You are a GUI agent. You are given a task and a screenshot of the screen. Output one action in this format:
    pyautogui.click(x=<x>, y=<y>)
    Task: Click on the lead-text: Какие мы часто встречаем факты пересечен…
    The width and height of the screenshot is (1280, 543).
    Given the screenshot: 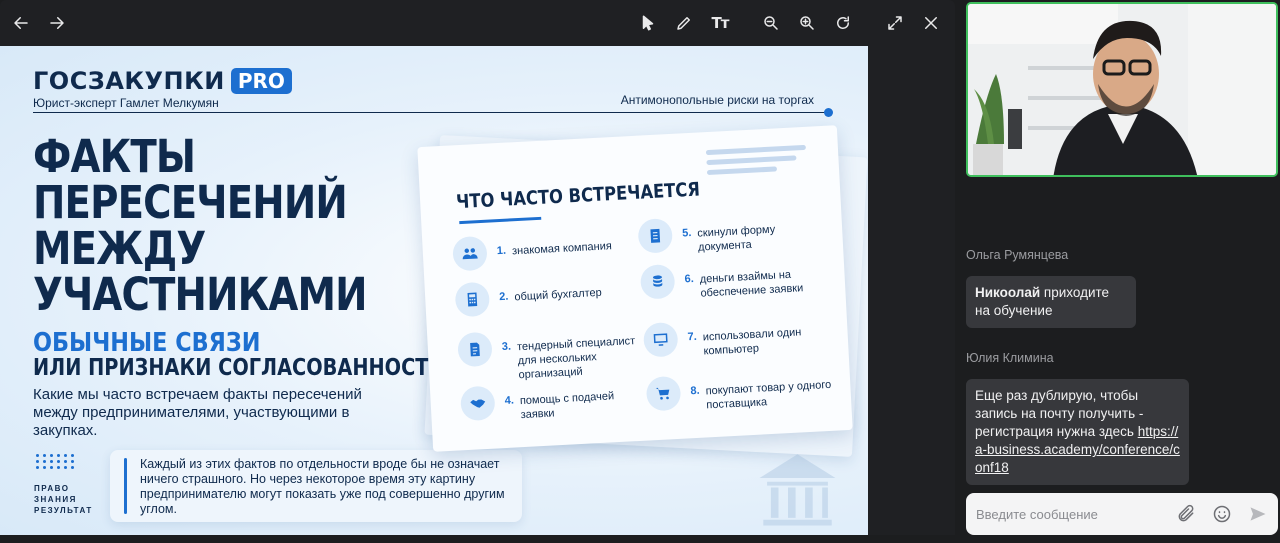 What is the action you would take?
    pyautogui.click(x=197, y=412)
    